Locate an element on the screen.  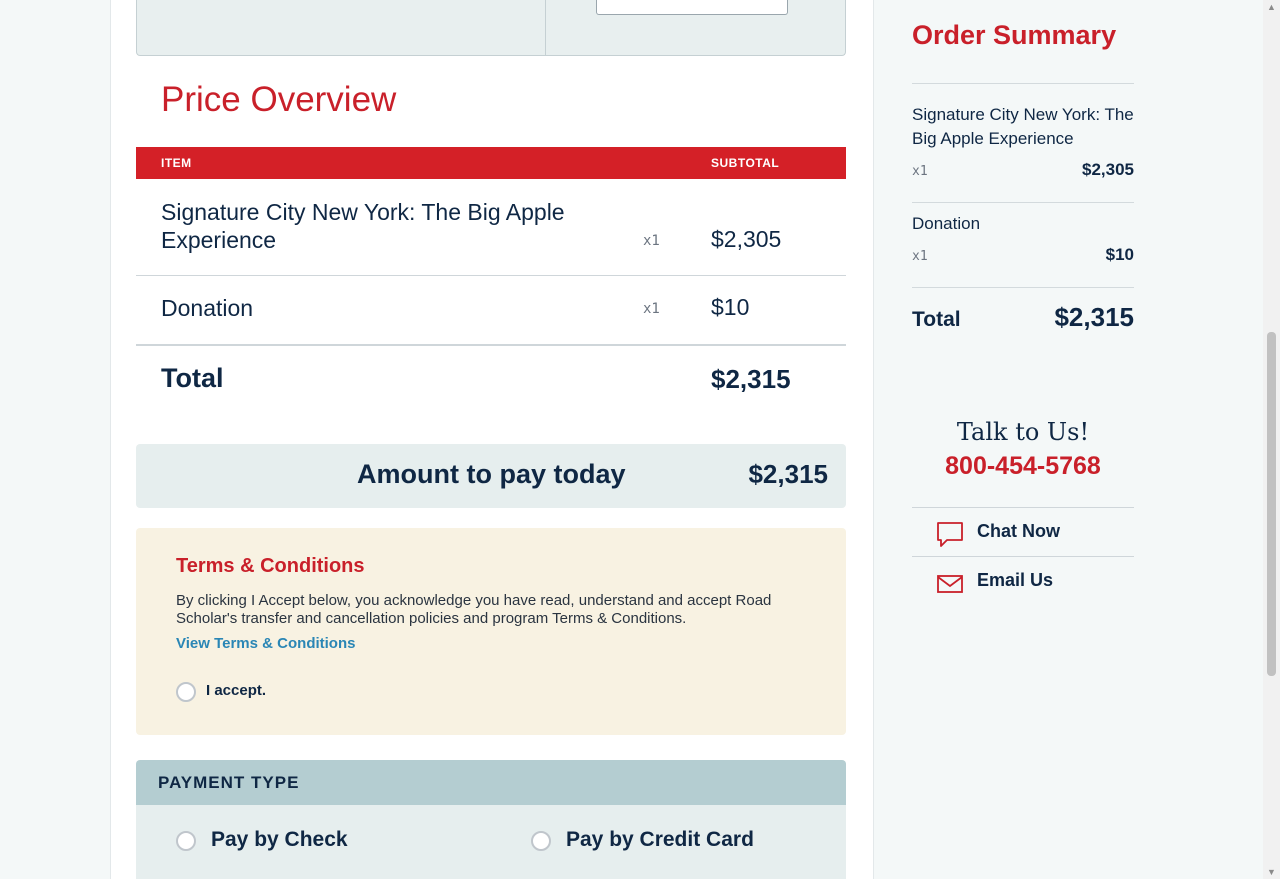
amount-to-pay-value: $2,315 is located at coordinates (788, 474).